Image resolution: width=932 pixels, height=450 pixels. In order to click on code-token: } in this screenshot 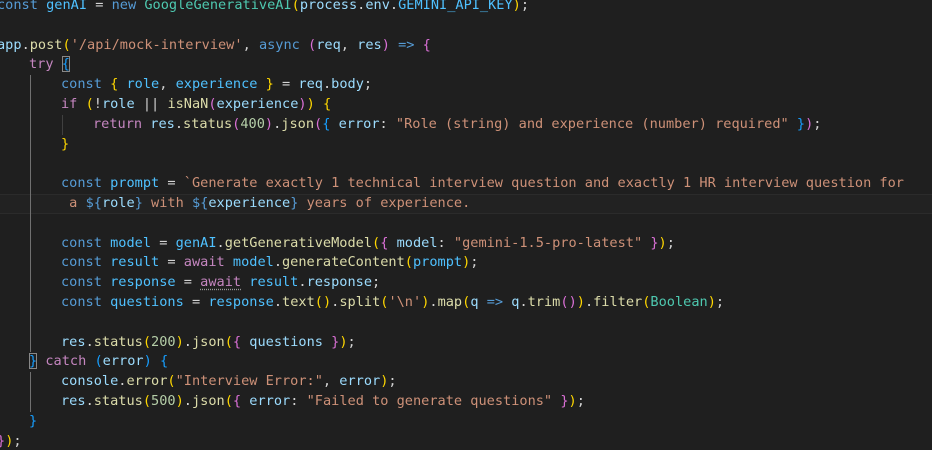, I will do `click(564, 401)`.